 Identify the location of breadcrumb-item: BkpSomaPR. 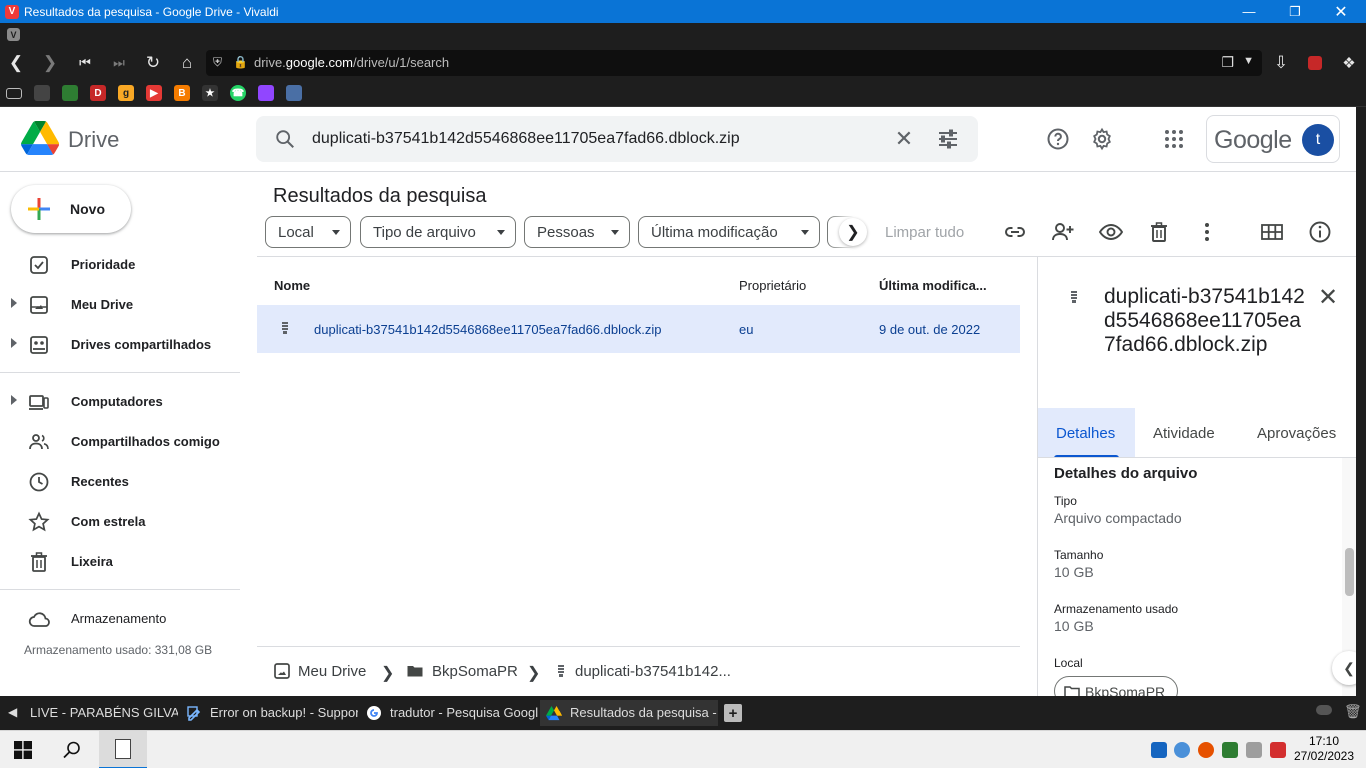
(475, 671).